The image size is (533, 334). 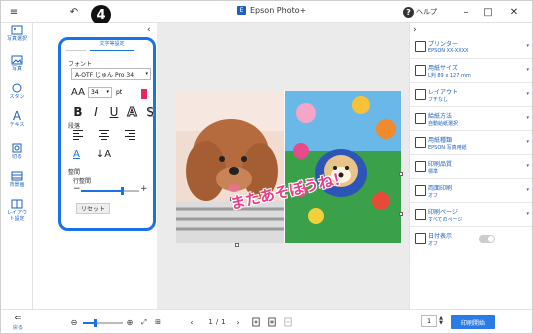 What do you see at coordinates (420, 94) in the screenshot?
I see `layout-icon` at bounding box center [420, 94].